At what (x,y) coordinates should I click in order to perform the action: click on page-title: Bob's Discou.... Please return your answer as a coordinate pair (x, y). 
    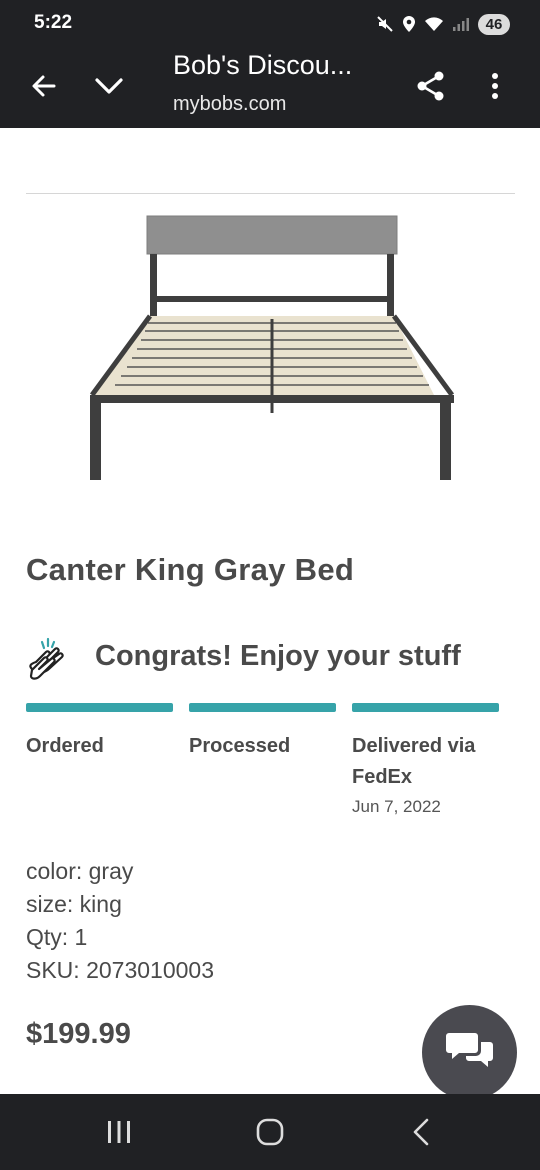
    Looking at the image, I should click on (262, 65).